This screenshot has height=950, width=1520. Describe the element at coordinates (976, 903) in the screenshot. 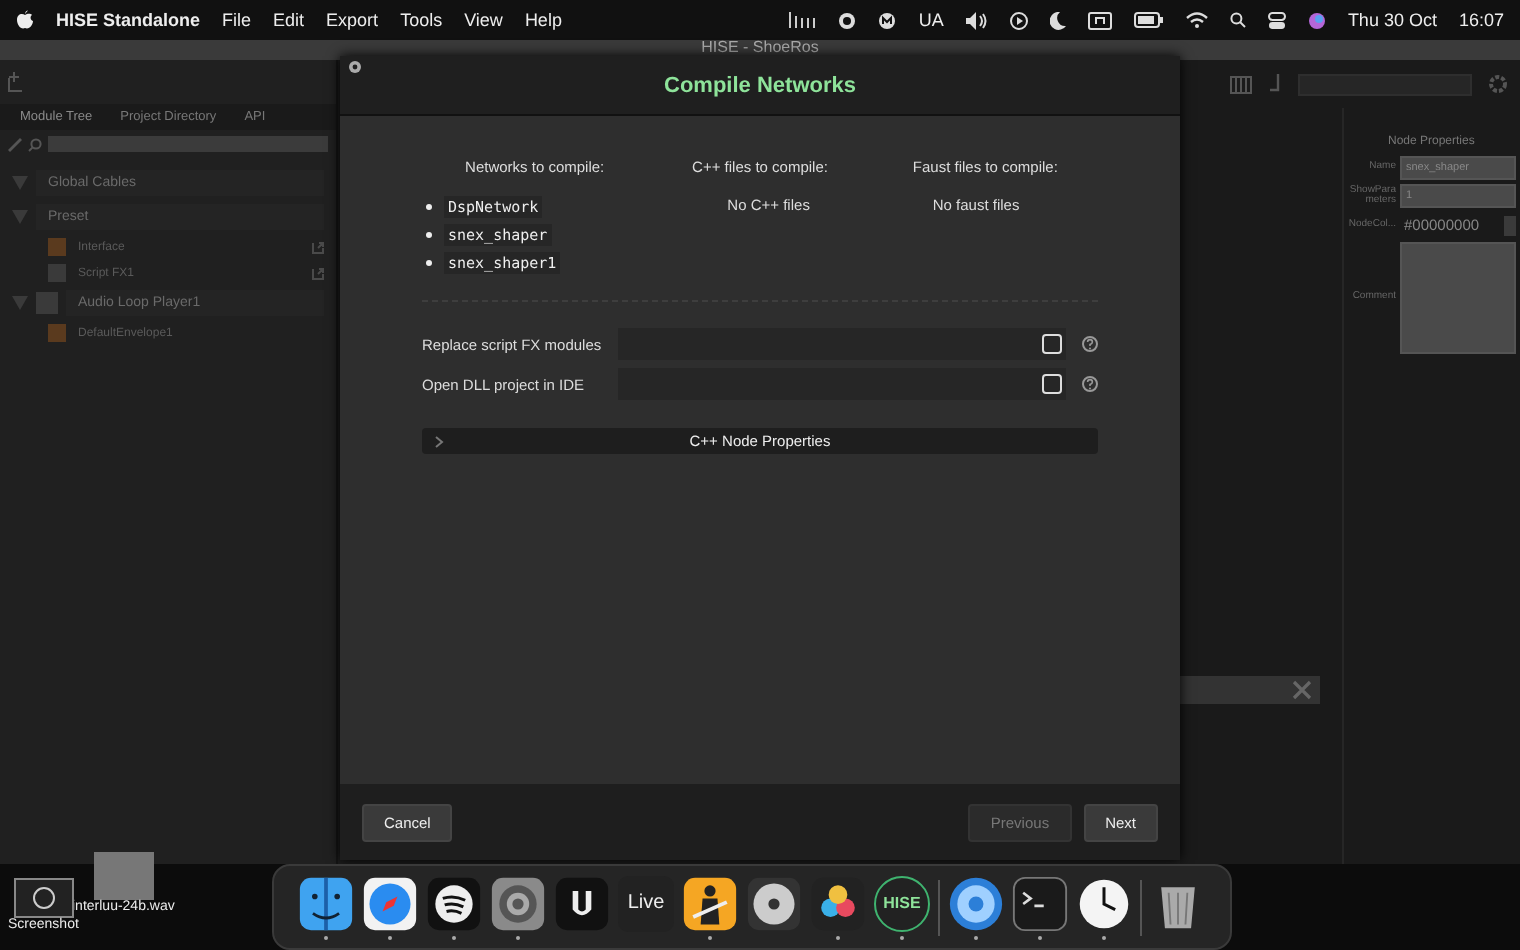

I see `globe-icon` at that location.